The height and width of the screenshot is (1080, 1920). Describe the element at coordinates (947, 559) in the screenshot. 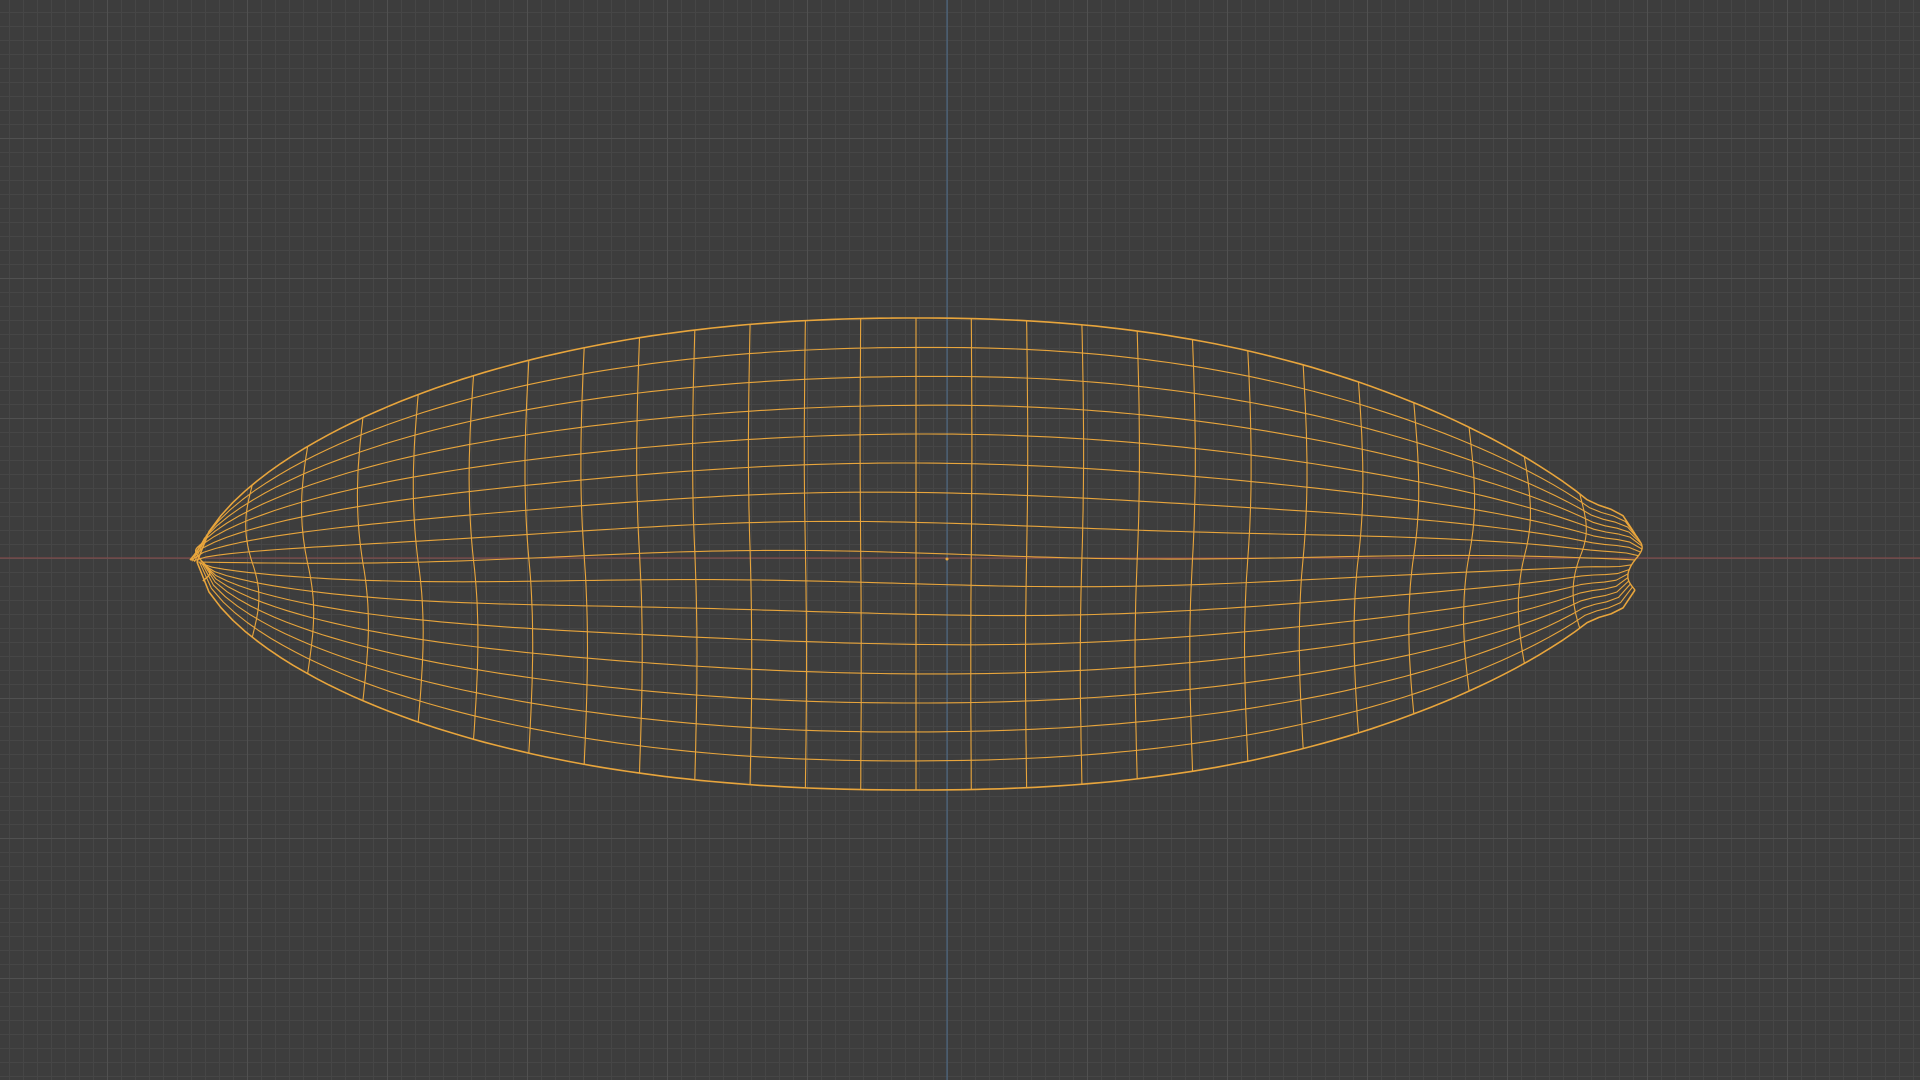

I see `object-origin-point` at that location.